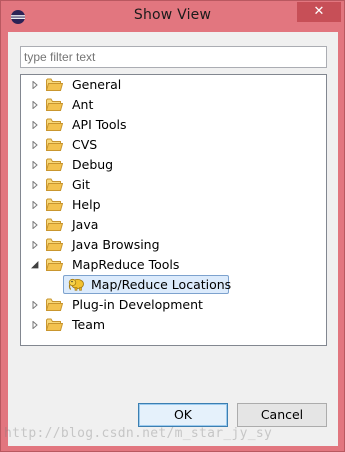 This screenshot has height=452, width=345. What do you see at coordinates (173, 125) in the screenshot?
I see `tree-item-api-tools: API Tools` at bounding box center [173, 125].